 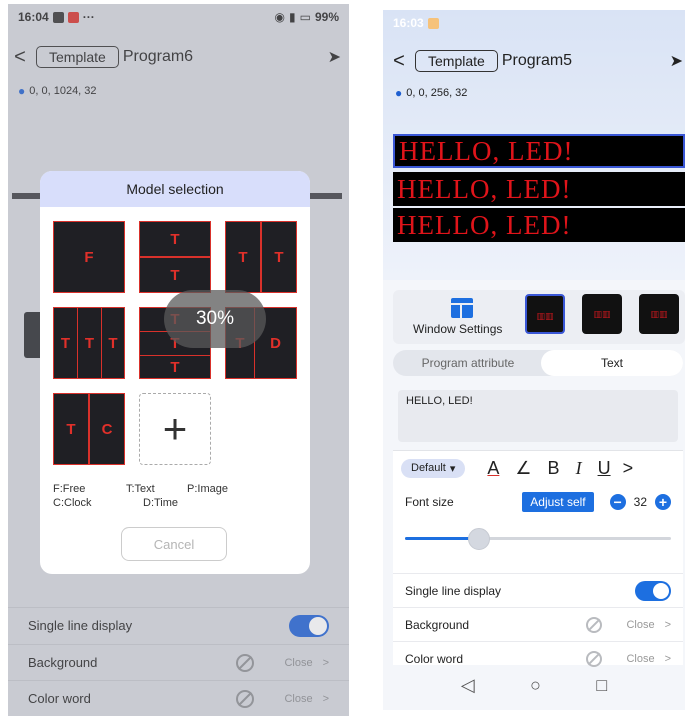 I want to click on underline-icon: U, so click(x=604, y=468).